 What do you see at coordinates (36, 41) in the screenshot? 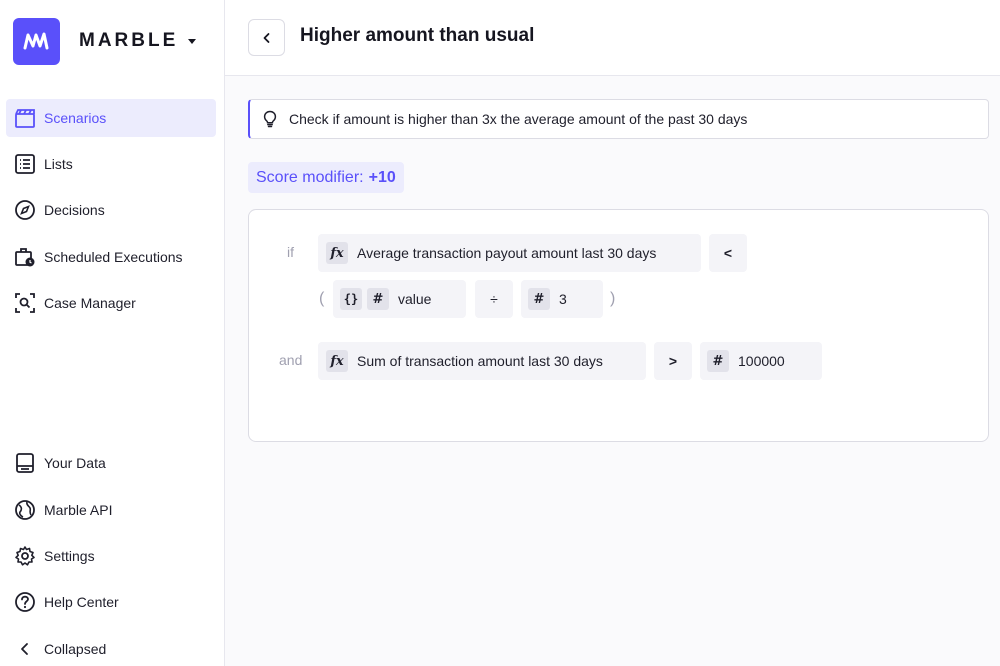
I see `marble-logo` at bounding box center [36, 41].